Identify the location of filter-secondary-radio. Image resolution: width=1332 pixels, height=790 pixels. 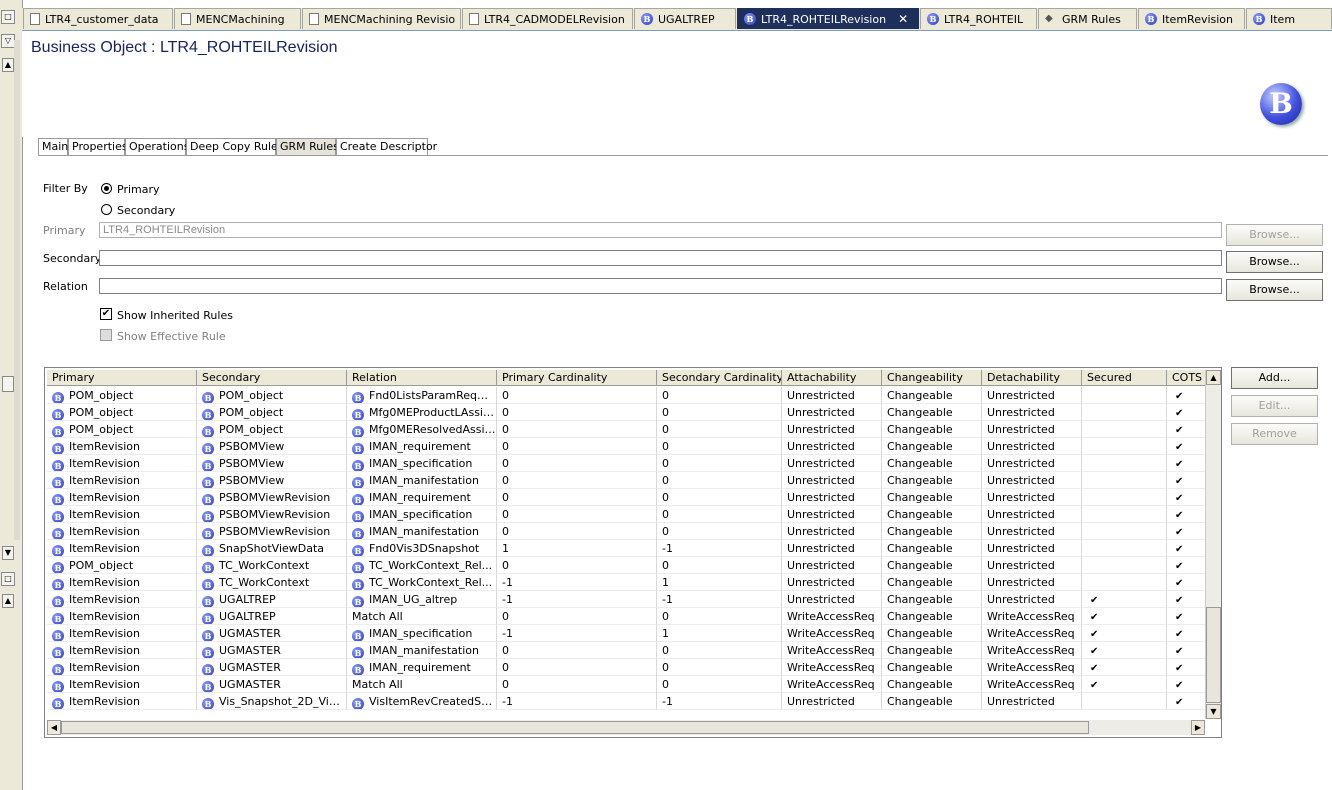
(106, 209).